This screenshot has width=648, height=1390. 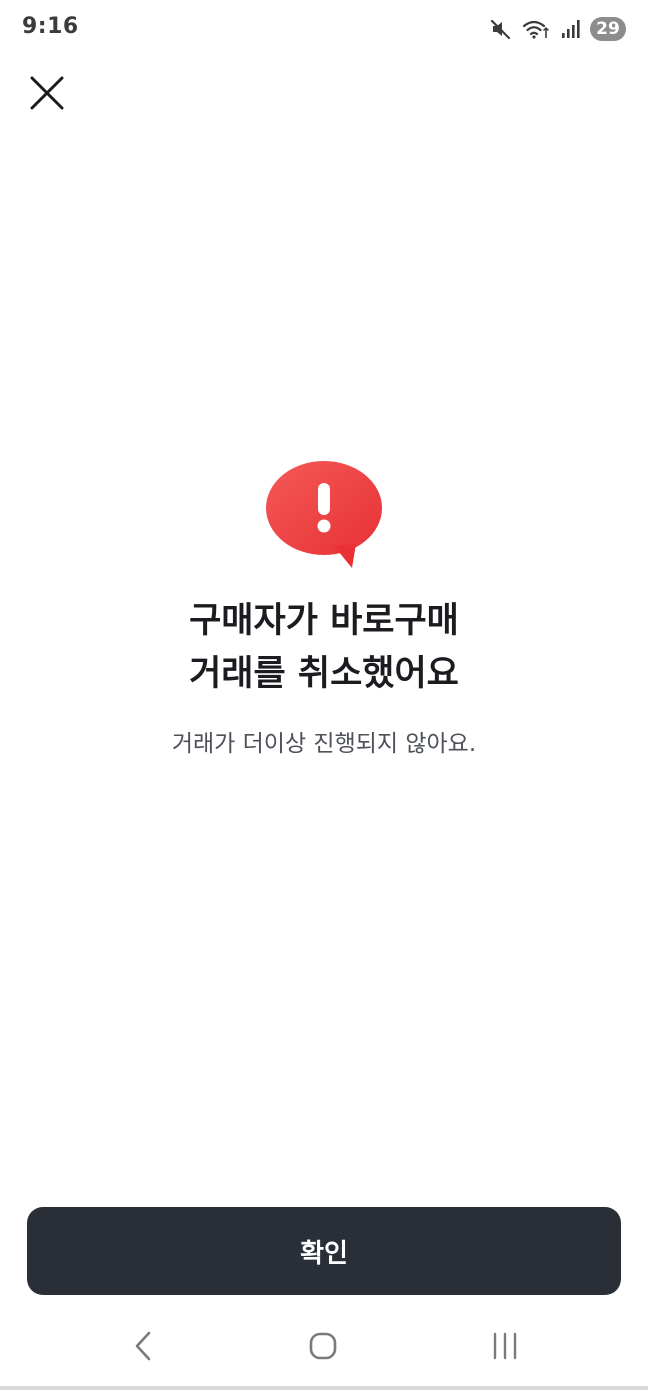 I want to click on status-bar: 9:16 29, so click(x=324, y=28).